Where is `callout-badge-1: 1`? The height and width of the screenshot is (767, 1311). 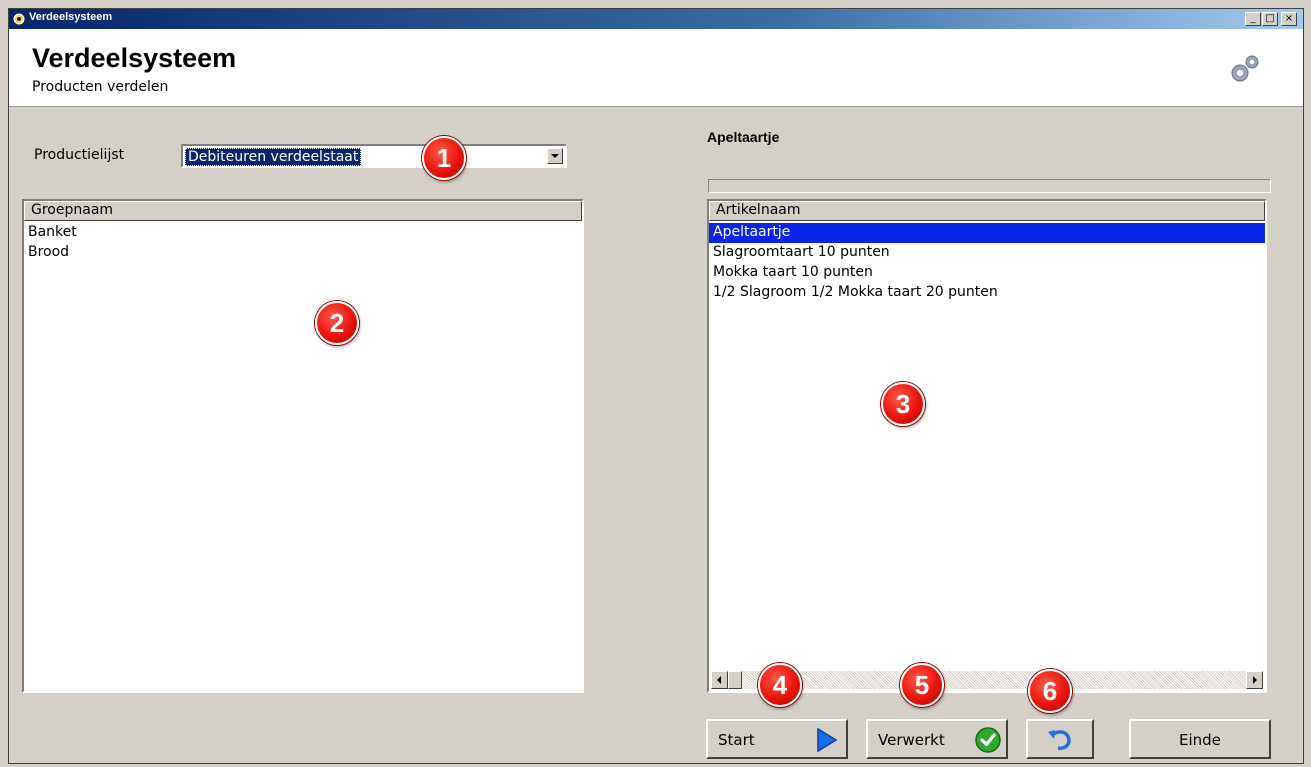
callout-badge-1: 1 is located at coordinates (444, 158).